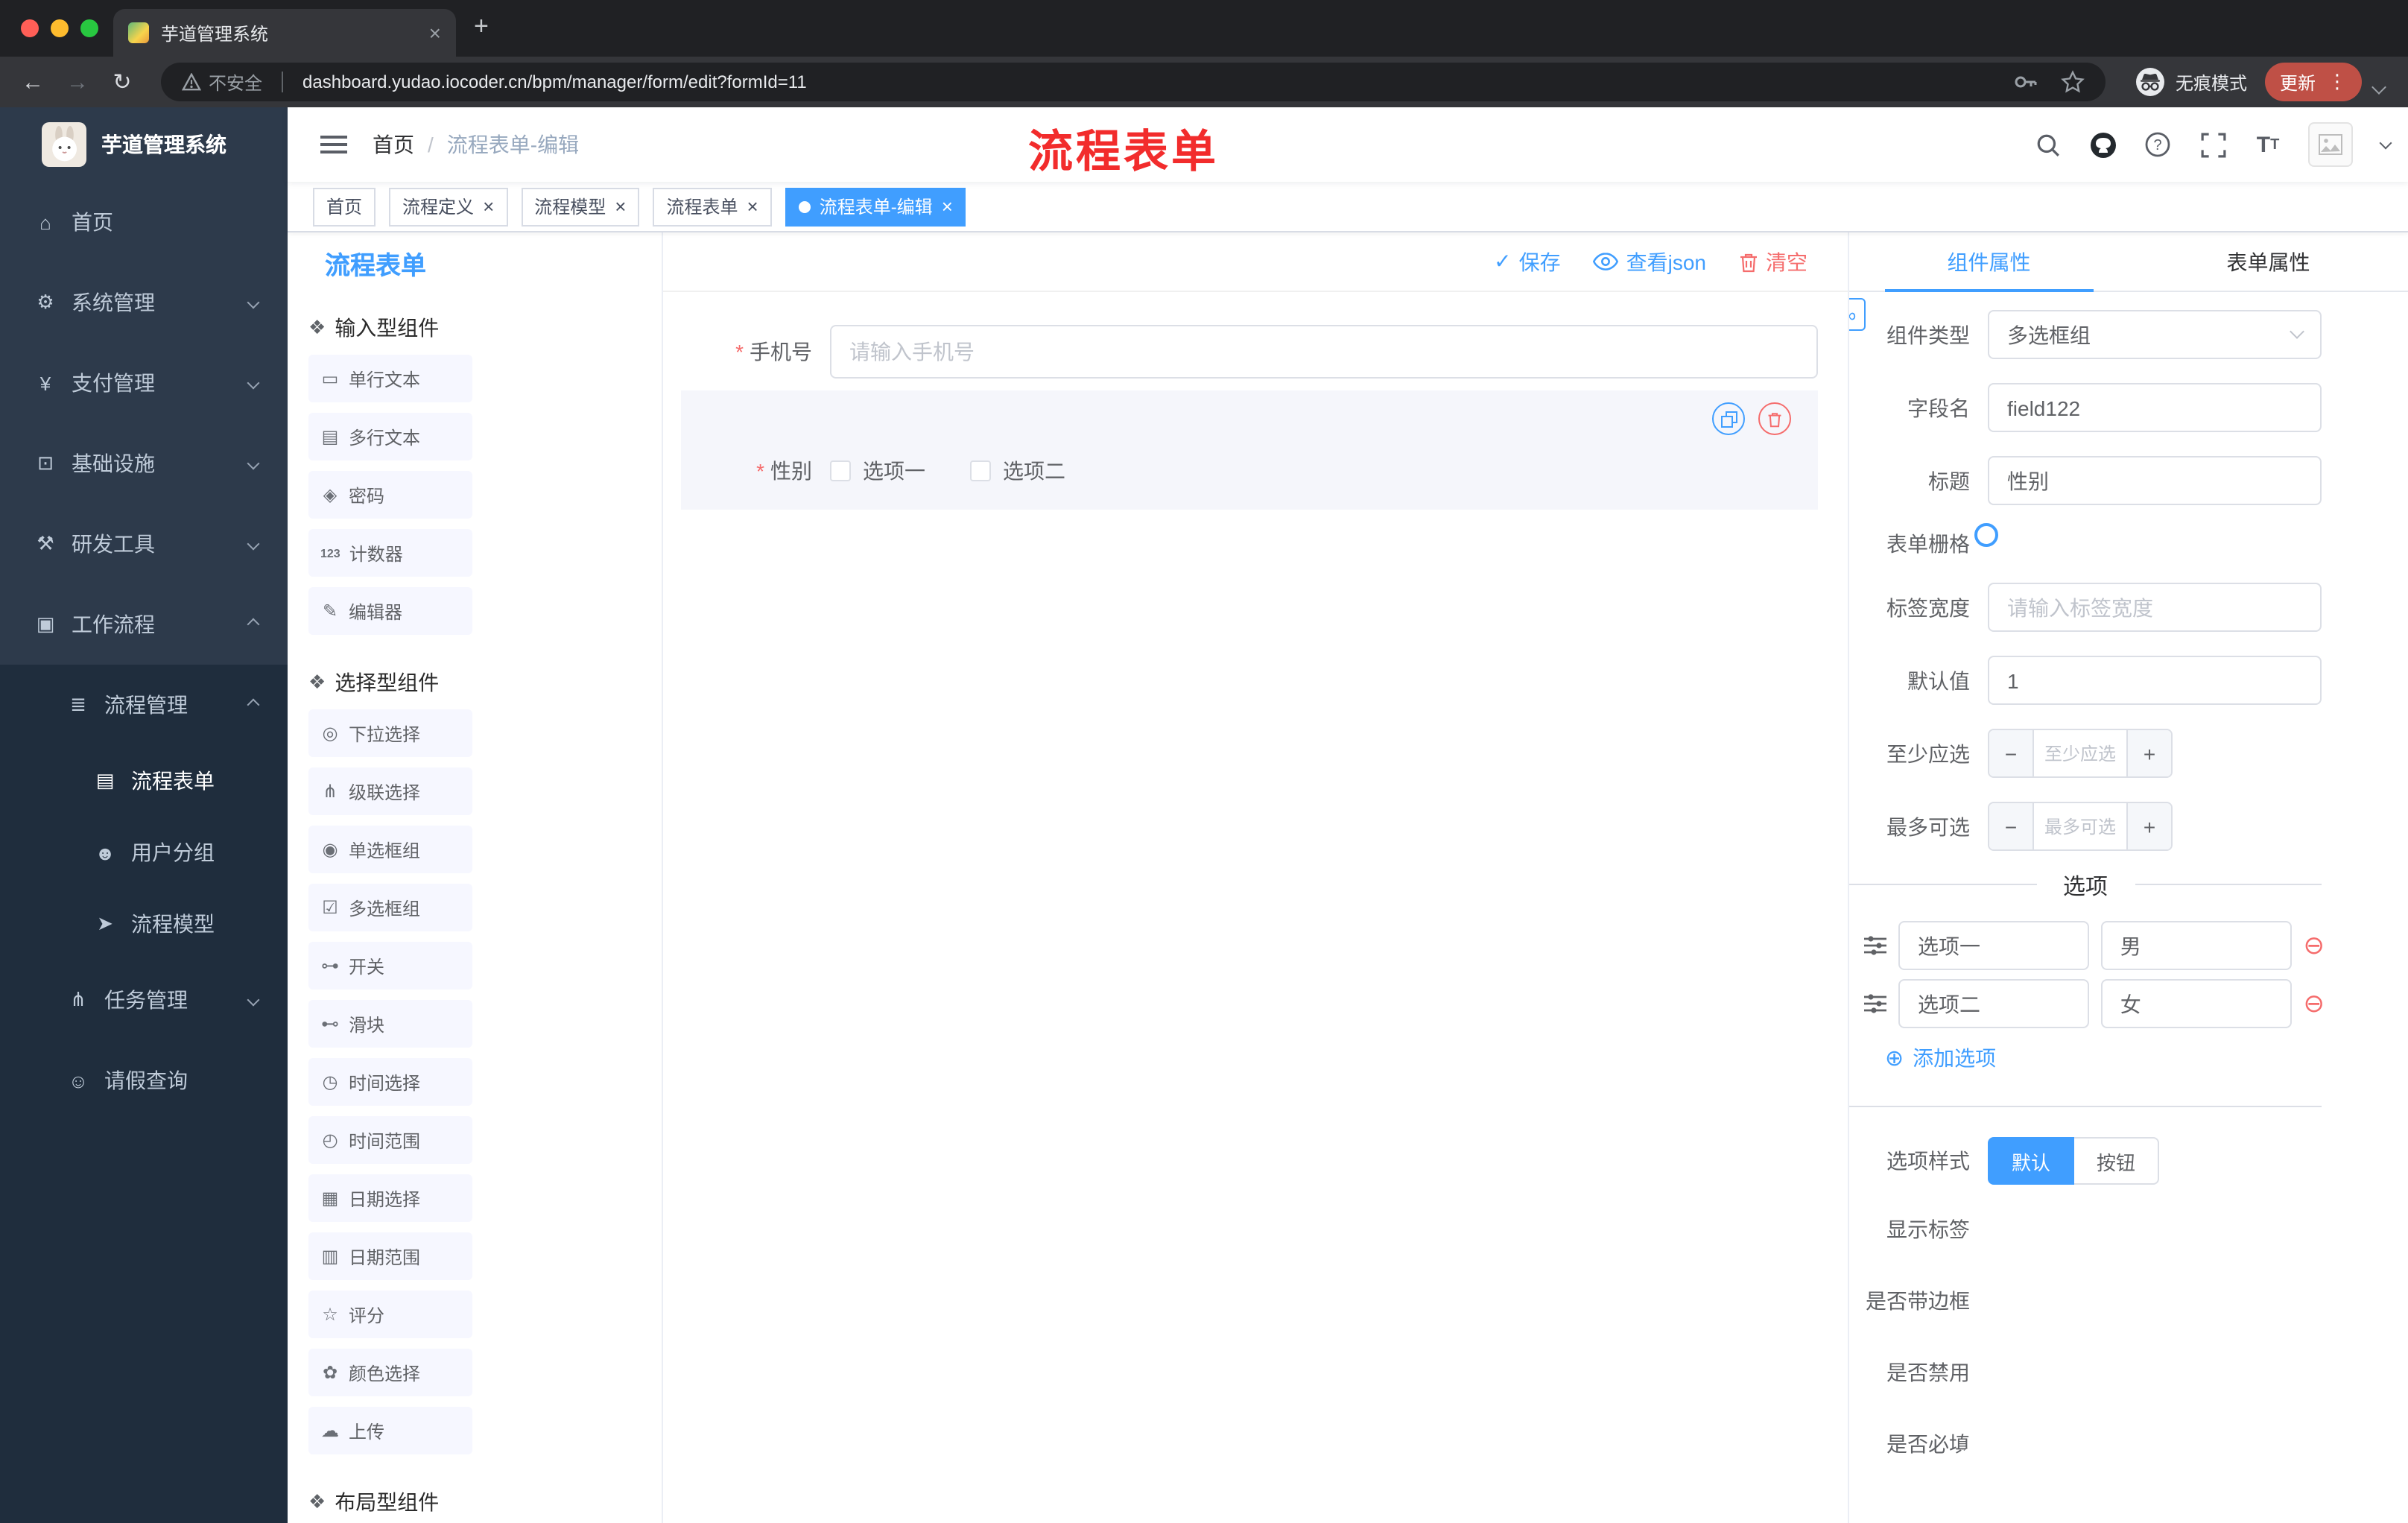 The image size is (2408, 1523). What do you see at coordinates (89, 28) in the screenshot?
I see `fullscreen-window-button` at bounding box center [89, 28].